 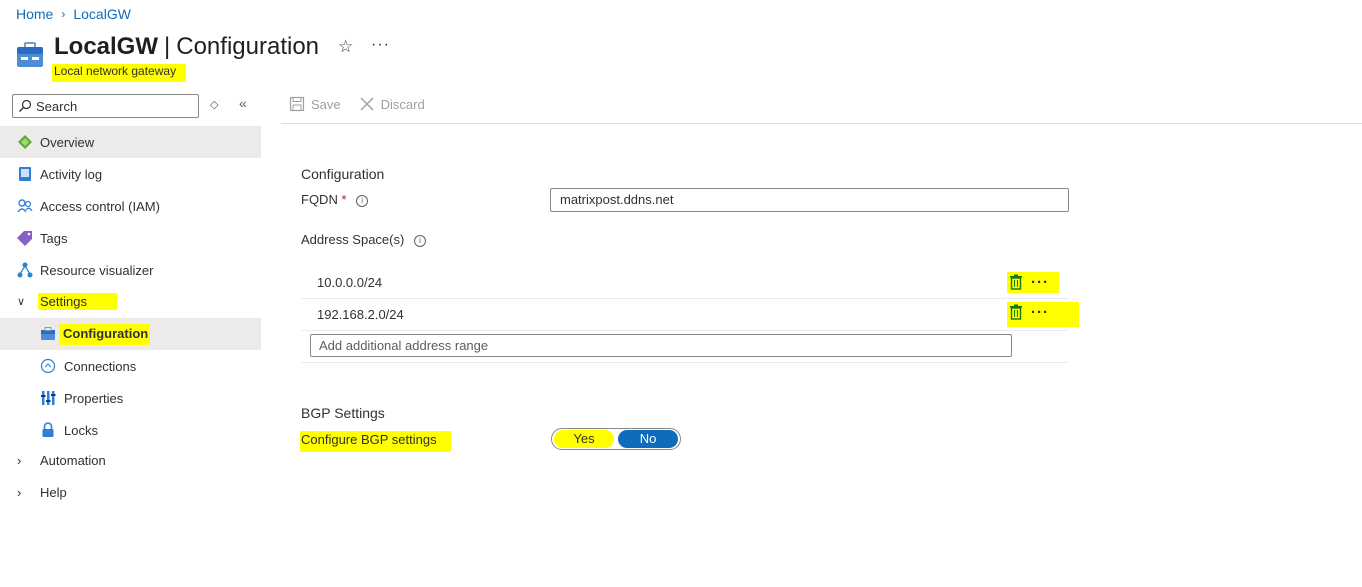 I want to click on nav-item-tags: Tags, so click(x=130, y=238).